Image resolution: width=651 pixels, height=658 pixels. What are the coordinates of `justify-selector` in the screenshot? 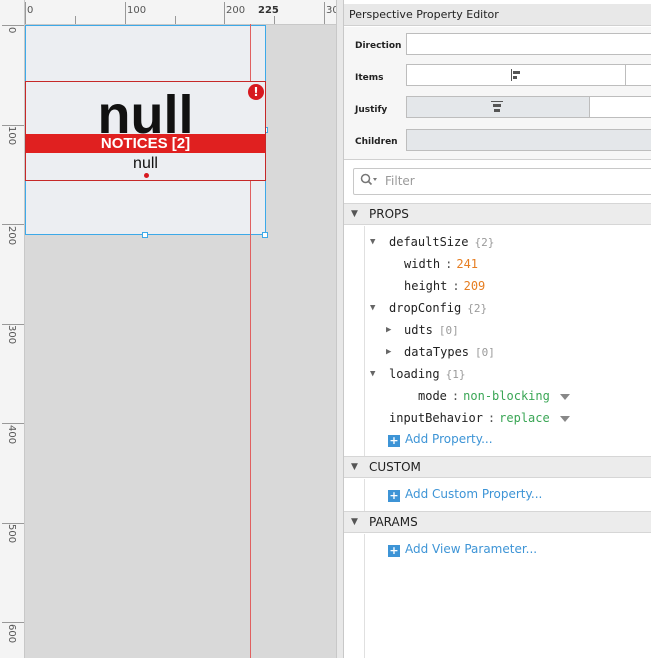 It's located at (528, 107).